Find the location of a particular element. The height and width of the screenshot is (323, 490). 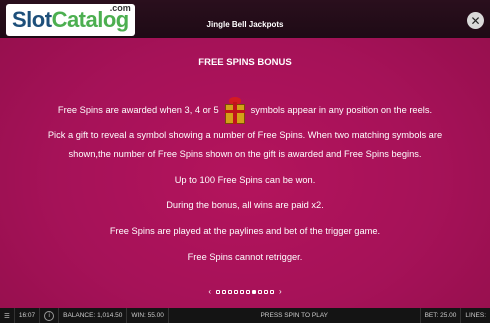

lines-display: LINES: is located at coordinates (475, 315).